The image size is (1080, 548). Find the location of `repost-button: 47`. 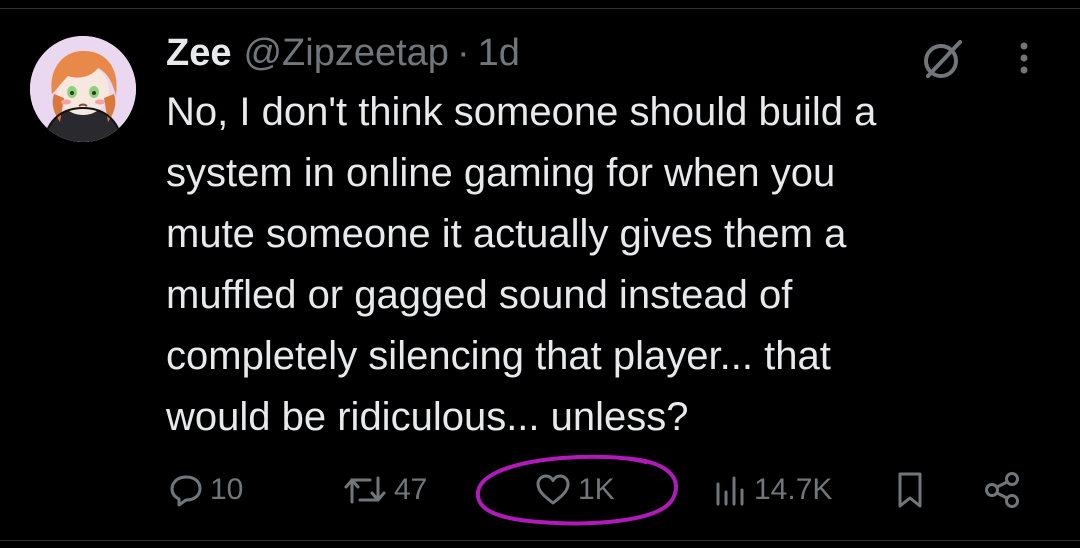

repost-button: 47 is located at coordinates (384, 490).